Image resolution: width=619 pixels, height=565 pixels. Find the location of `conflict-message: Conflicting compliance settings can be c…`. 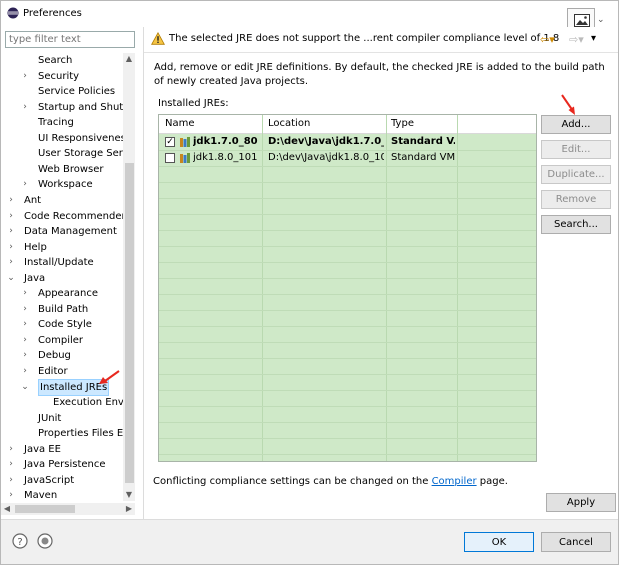

conflict-message: Conflicting compliance settings can be c… is located at coordinates (330, 481).